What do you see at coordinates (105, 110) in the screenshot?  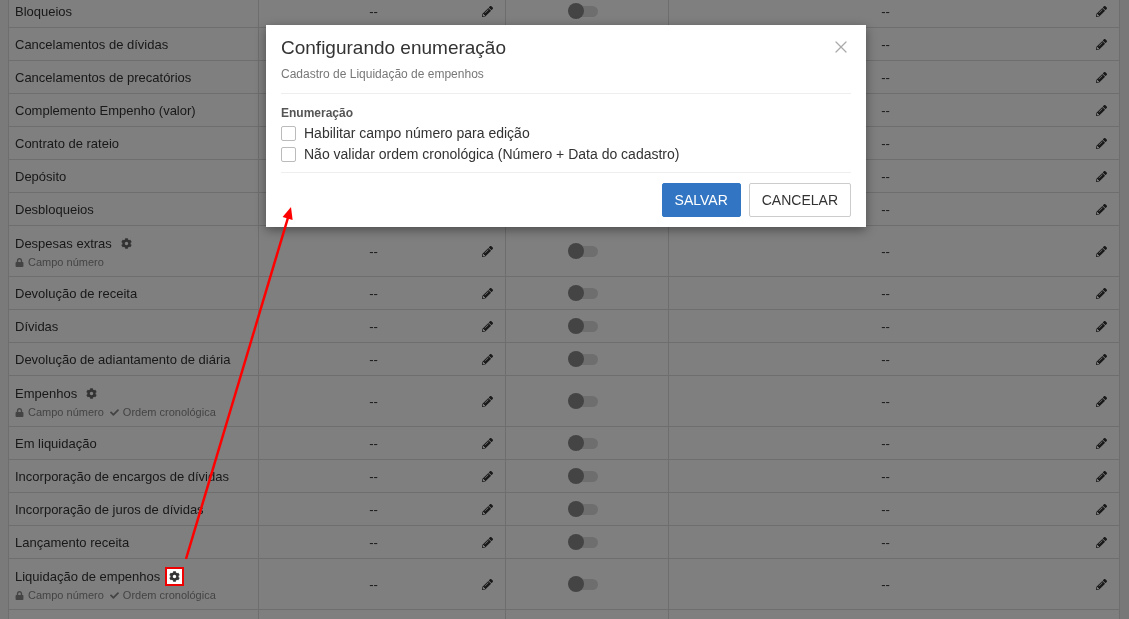 I see `row-name: Complemento Empenho (valor)` at bounding box center [105, 110].